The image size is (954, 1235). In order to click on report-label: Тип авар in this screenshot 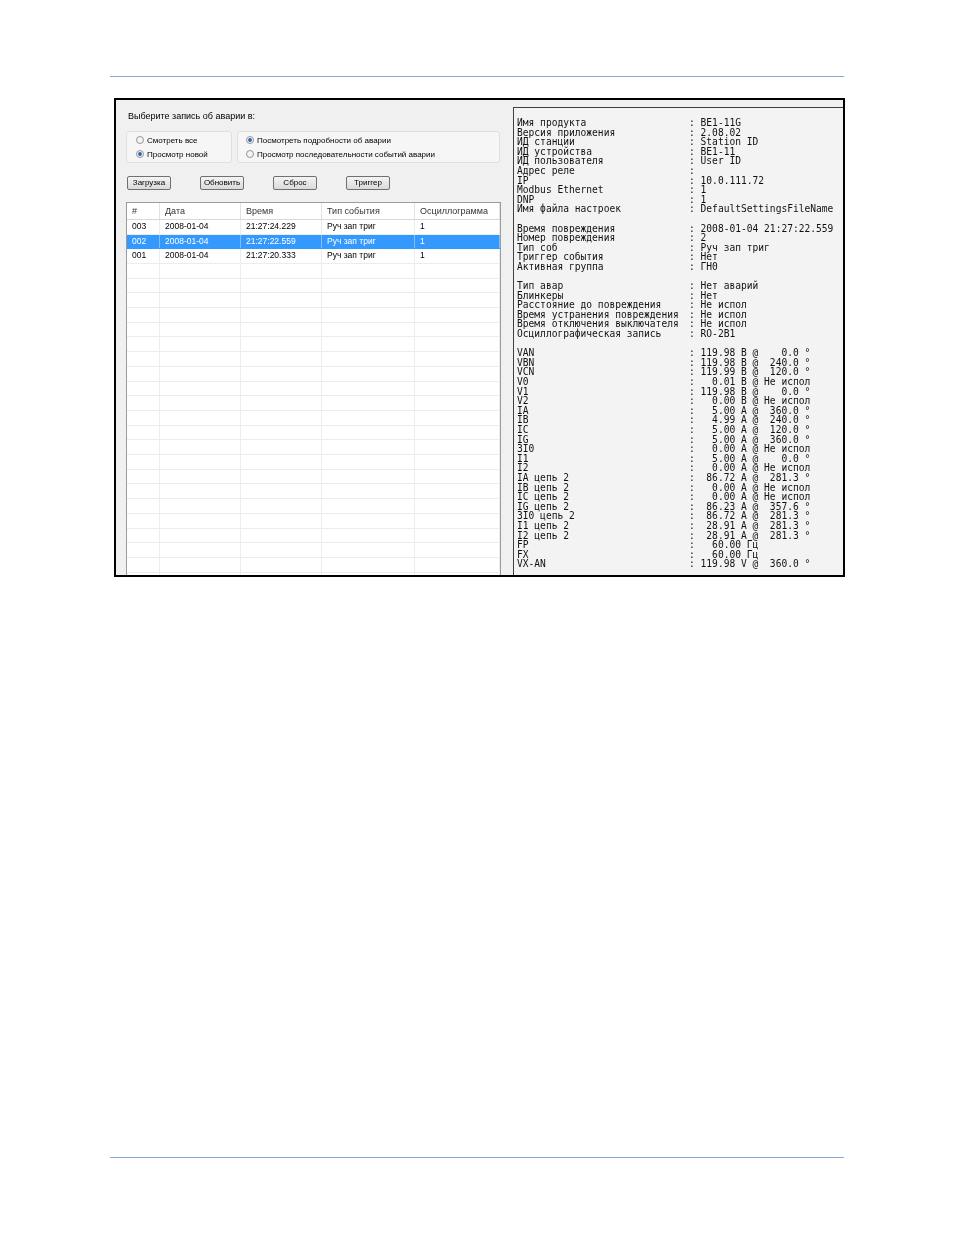, I will do `click(541, 286)`.